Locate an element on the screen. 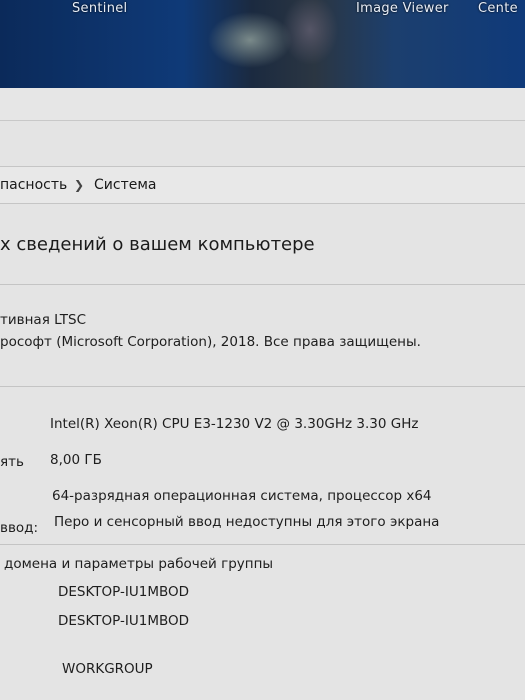 This screenshot has width=525, height=700. desktop-icon-label-cente: Cente is located at coordinates (498, 8).